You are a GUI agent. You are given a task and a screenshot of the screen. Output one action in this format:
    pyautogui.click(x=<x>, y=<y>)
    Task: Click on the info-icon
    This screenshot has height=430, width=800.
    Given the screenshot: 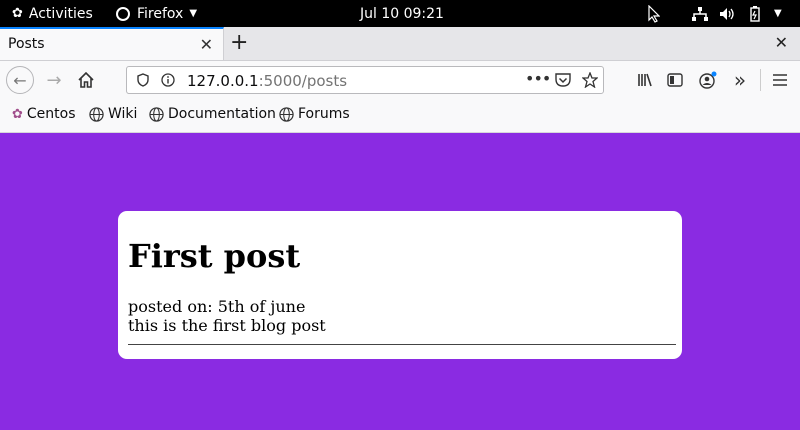 What is the action you would take?
    pyautogui.click(x=168, y=80)
    